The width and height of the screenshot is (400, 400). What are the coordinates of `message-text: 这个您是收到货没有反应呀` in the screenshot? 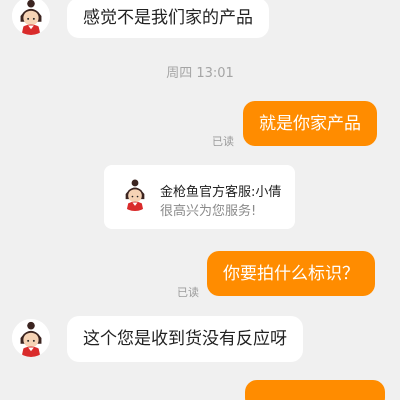 It's located at (185, 339).